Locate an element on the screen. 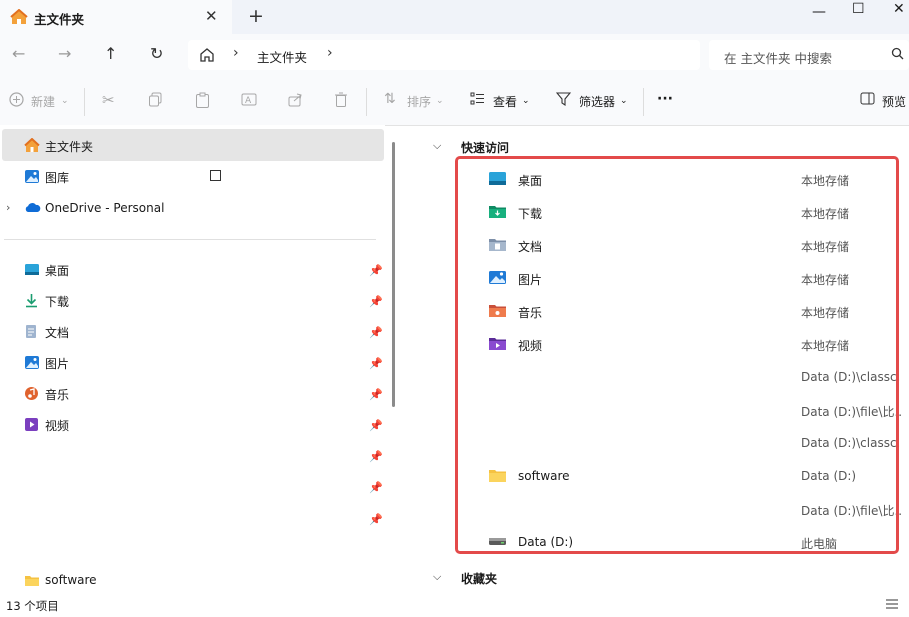 The width and height of the screenshot is (909, 617). quick-access-header: 快速访问 is located at coordinates (485, 147).